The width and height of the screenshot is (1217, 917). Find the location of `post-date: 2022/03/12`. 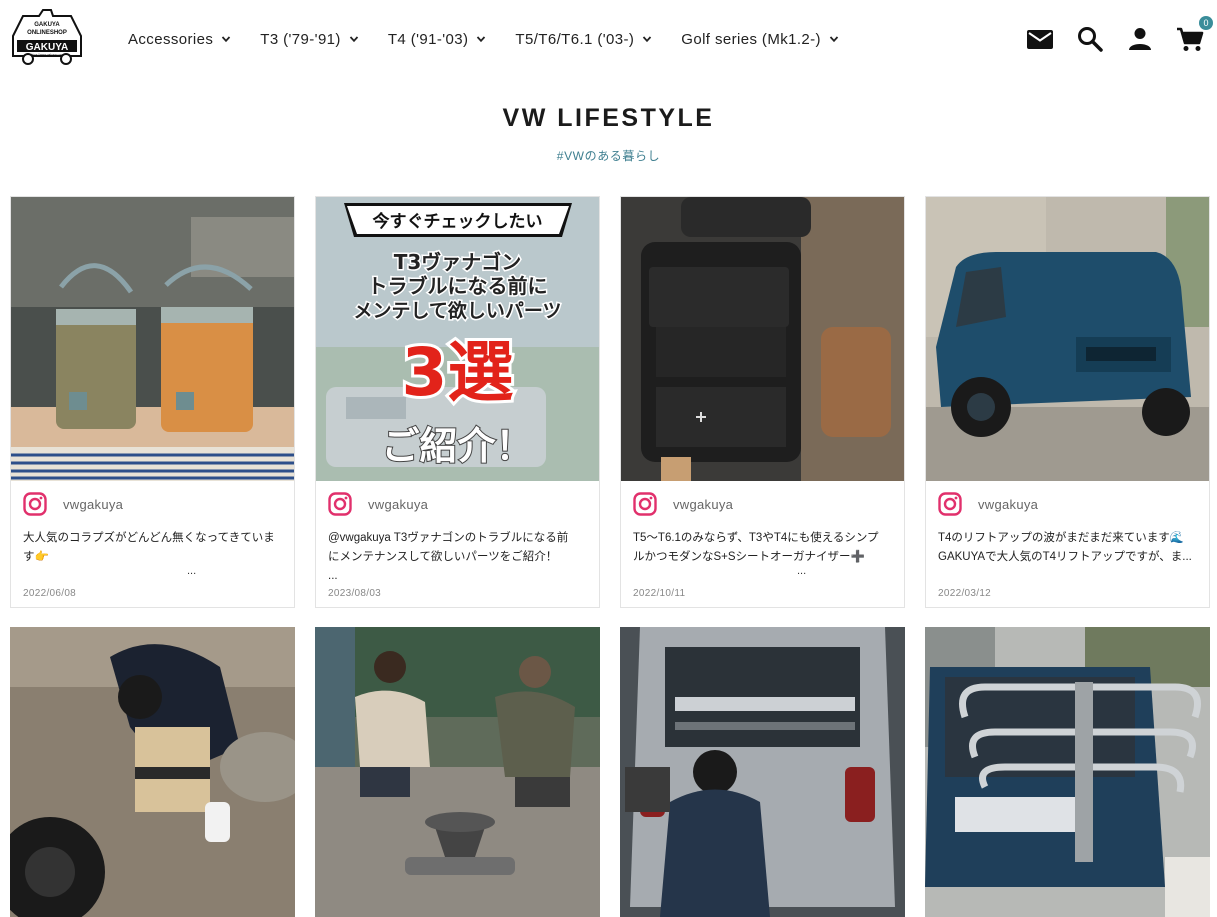

post-date: 2022/03/12 is located at coordinates (965, 593).